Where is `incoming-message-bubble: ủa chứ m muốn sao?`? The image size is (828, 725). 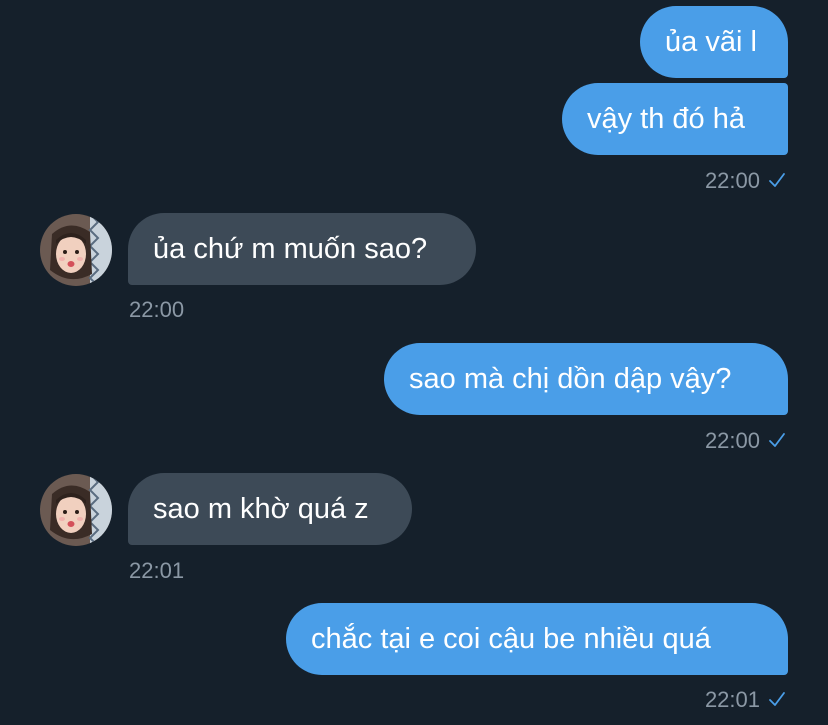 incoming-message-bubble: ủa chứ m muốn sao? is located at coordinates (302, 249).